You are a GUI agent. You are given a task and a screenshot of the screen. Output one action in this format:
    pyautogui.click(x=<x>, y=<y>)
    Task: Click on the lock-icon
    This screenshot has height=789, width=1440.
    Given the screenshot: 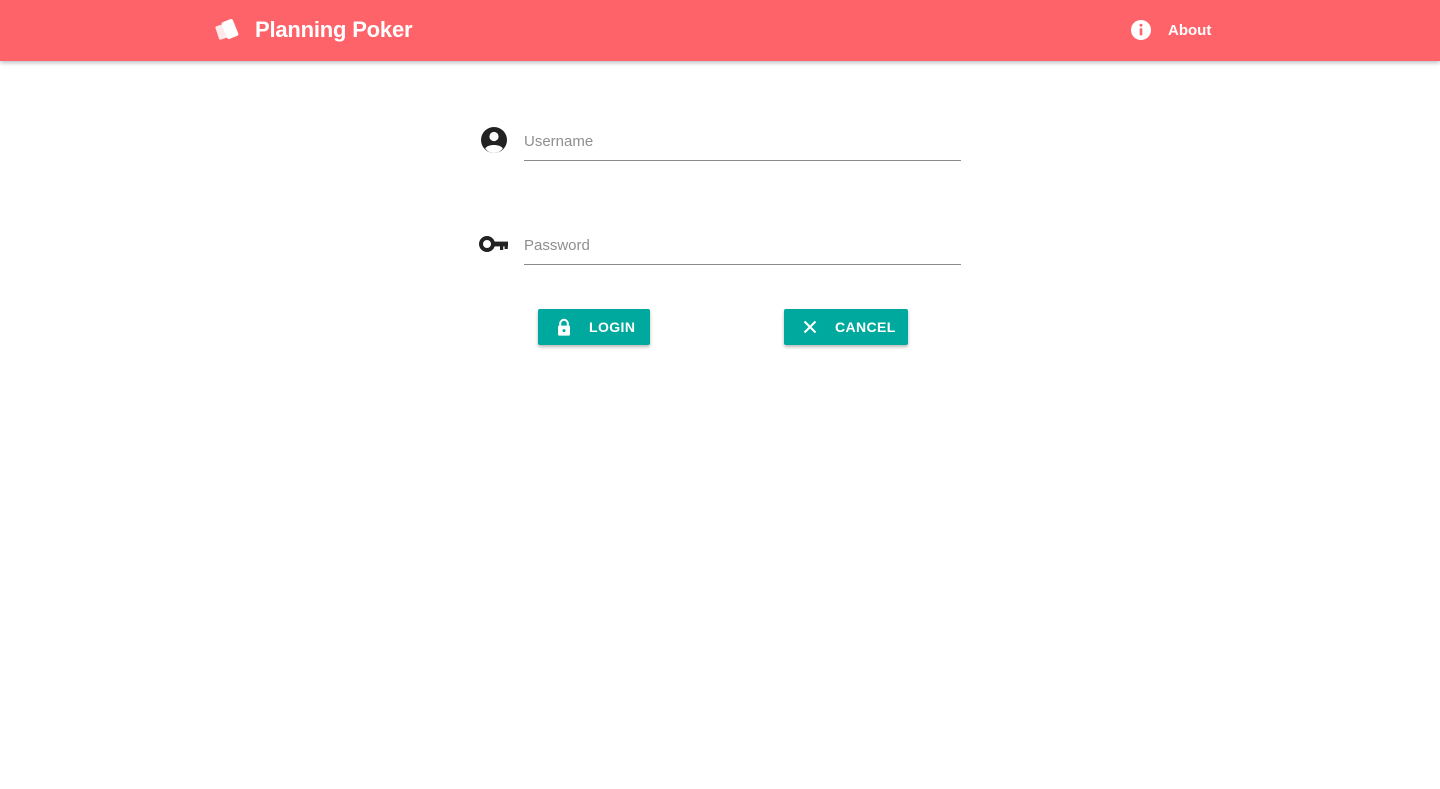 What is the action you would take?
    pyautogui.click(x=564, y=327)
    